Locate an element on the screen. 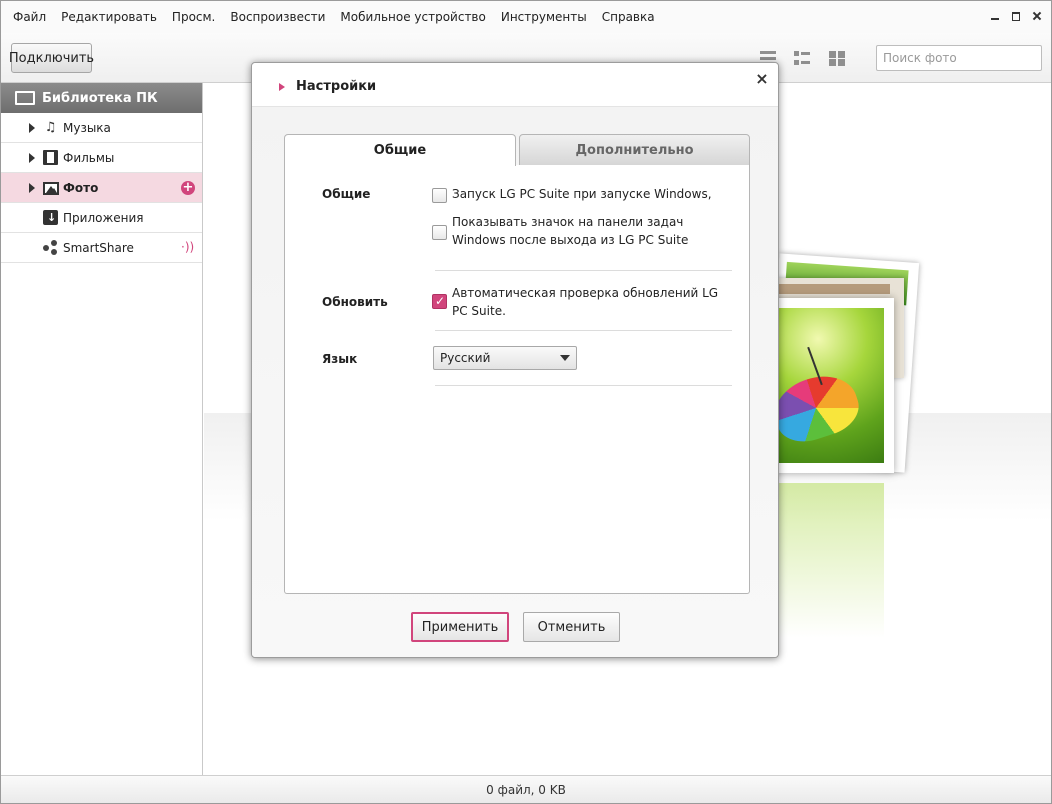 The image size is (1052, 804). sidebar-item-label: SmartShare is located at coordinates (98, 248).